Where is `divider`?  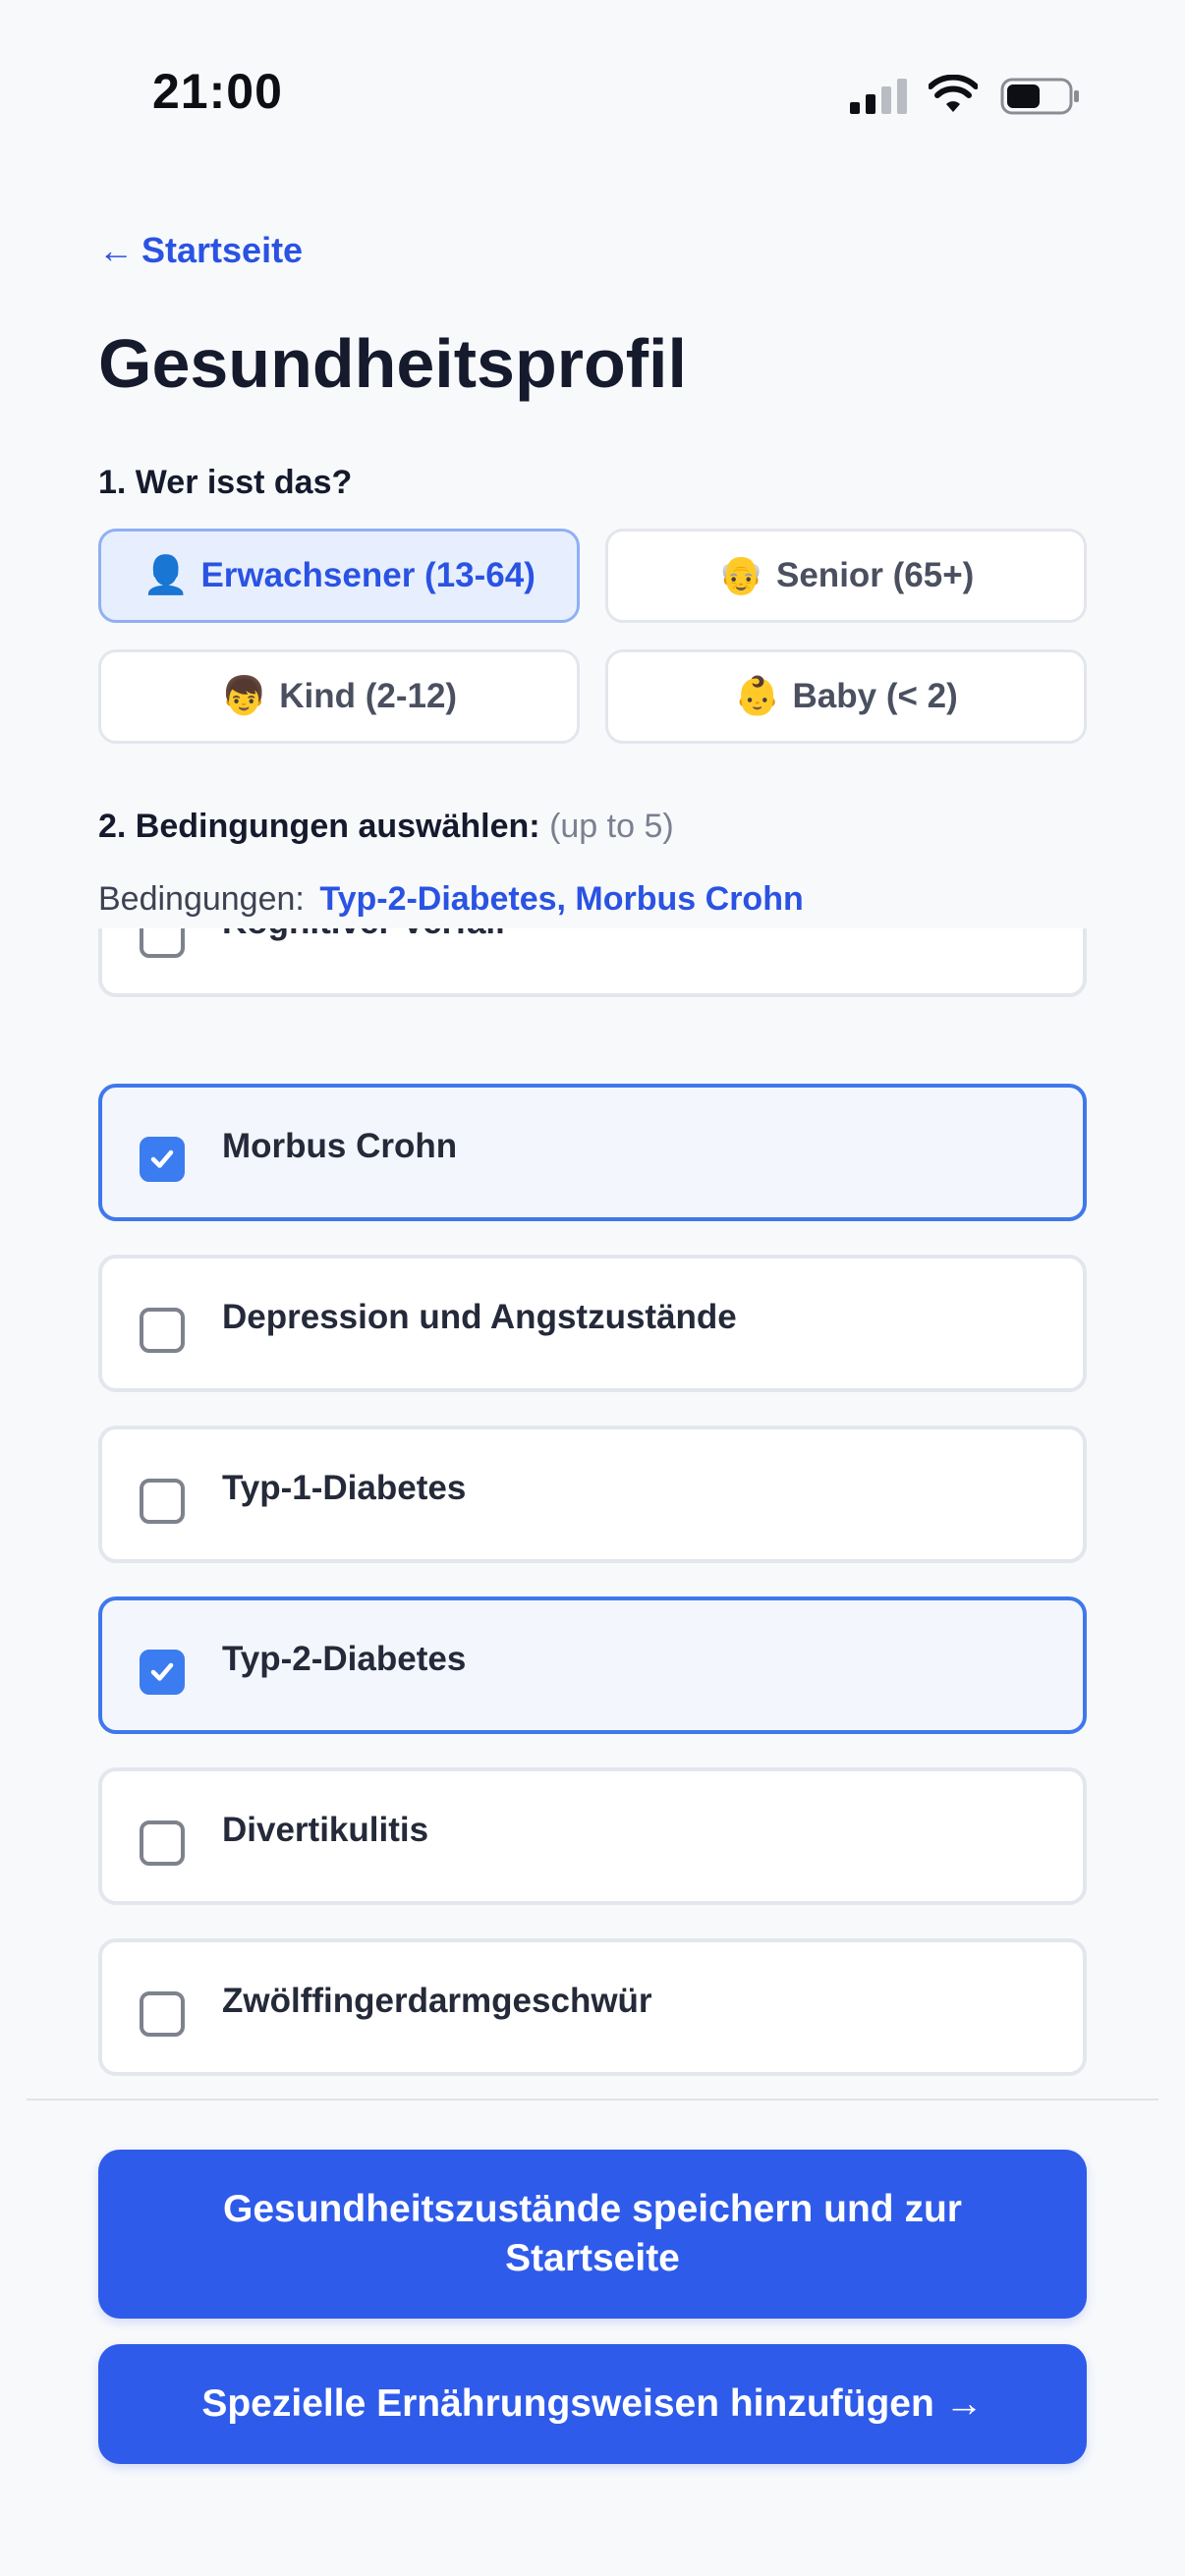
divider is located at coordinates (592, 2099).